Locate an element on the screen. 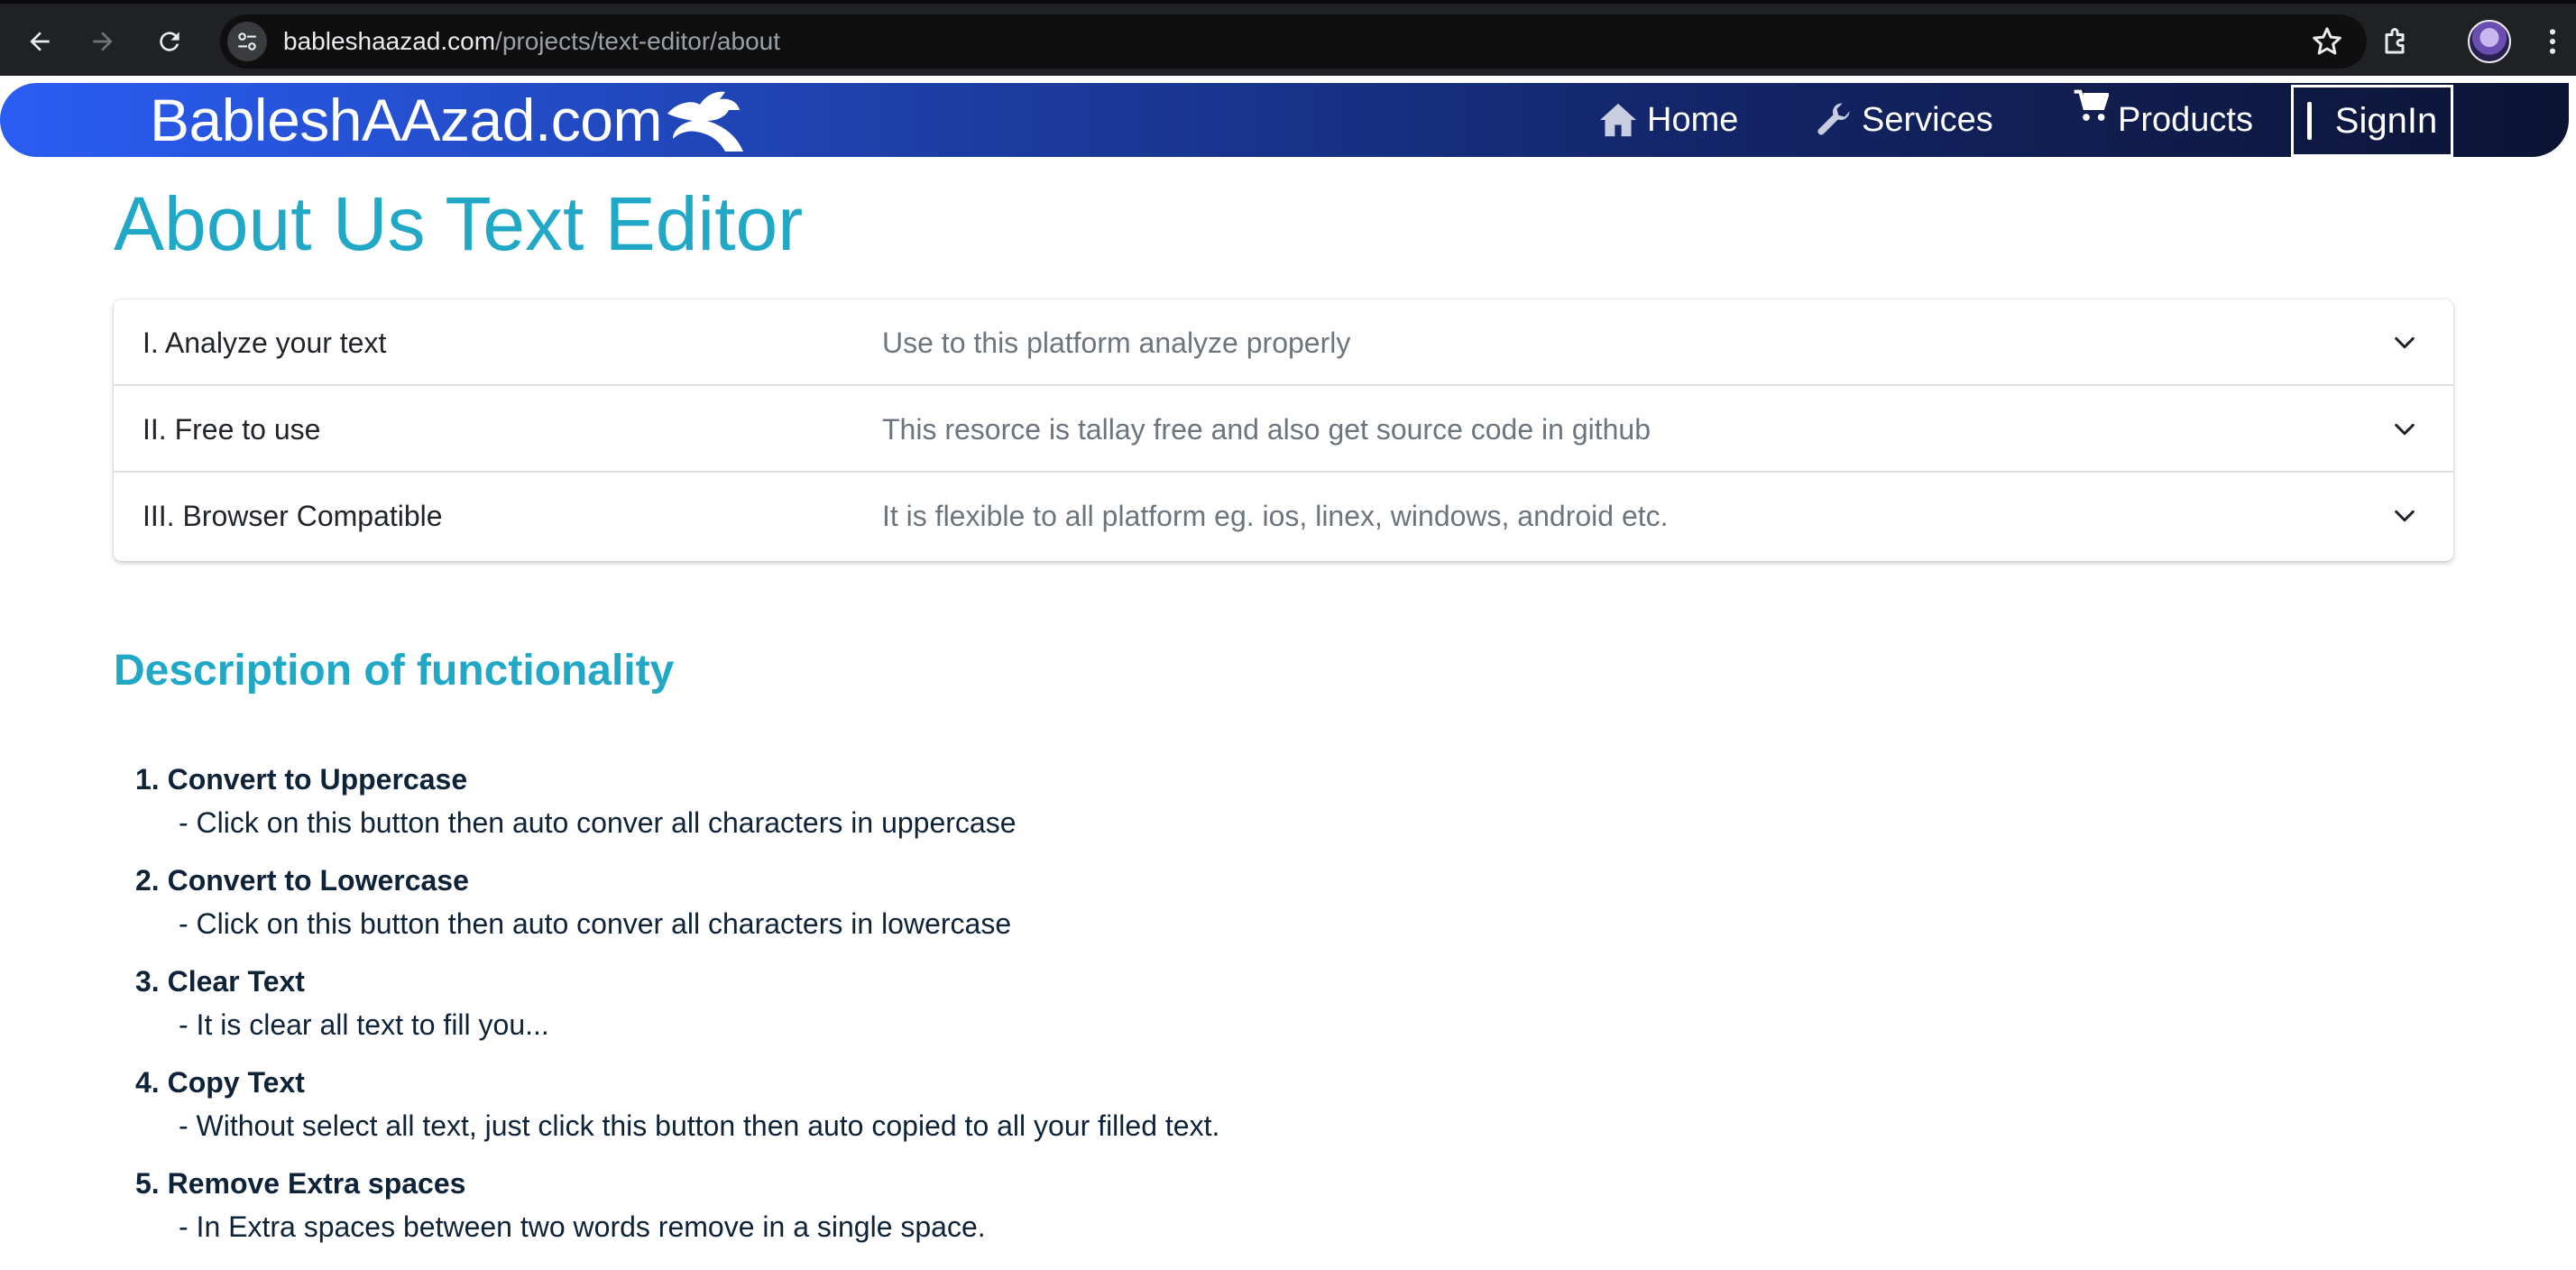 Image resolution: width=2576 pixels, height=1270 pixels. accordion-item-title: I. Analyze your text is located at coordinates (265, 343).